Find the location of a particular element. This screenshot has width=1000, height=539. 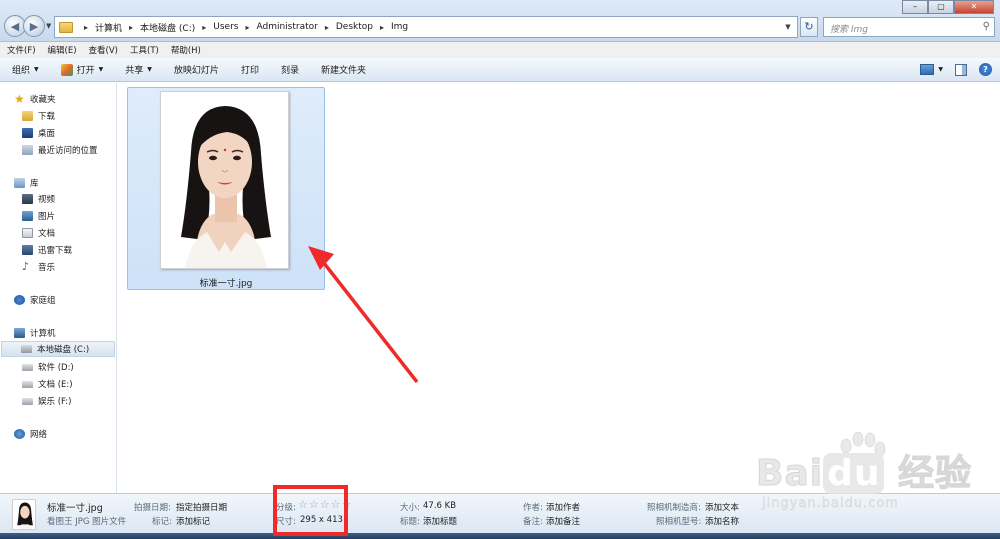

breadcrumb-item-administrator: Administrator ▸ is located at coordinates (295, 27).